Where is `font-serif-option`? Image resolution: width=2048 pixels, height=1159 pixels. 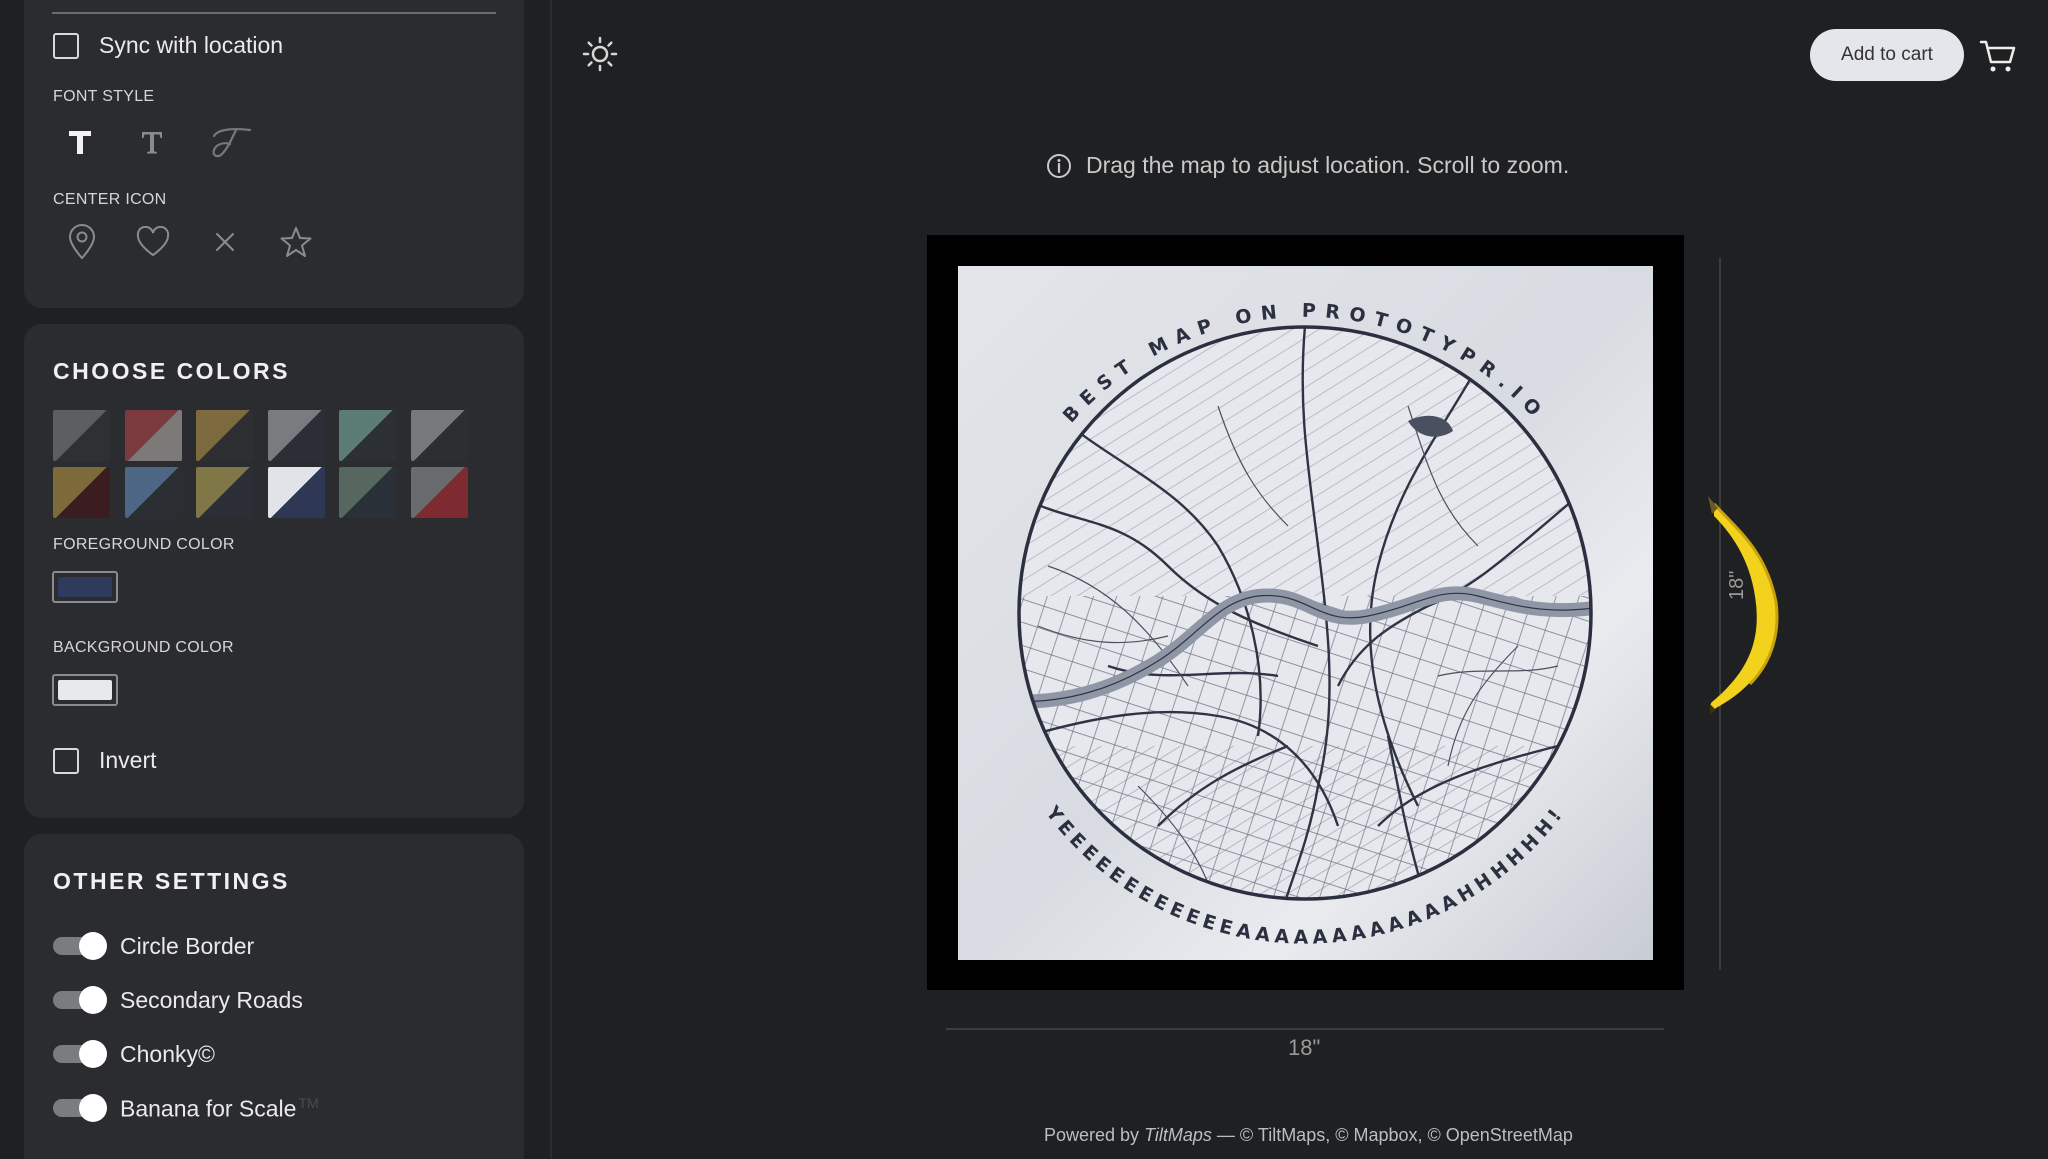 font-serif-option is located at coordinates (152, 142).